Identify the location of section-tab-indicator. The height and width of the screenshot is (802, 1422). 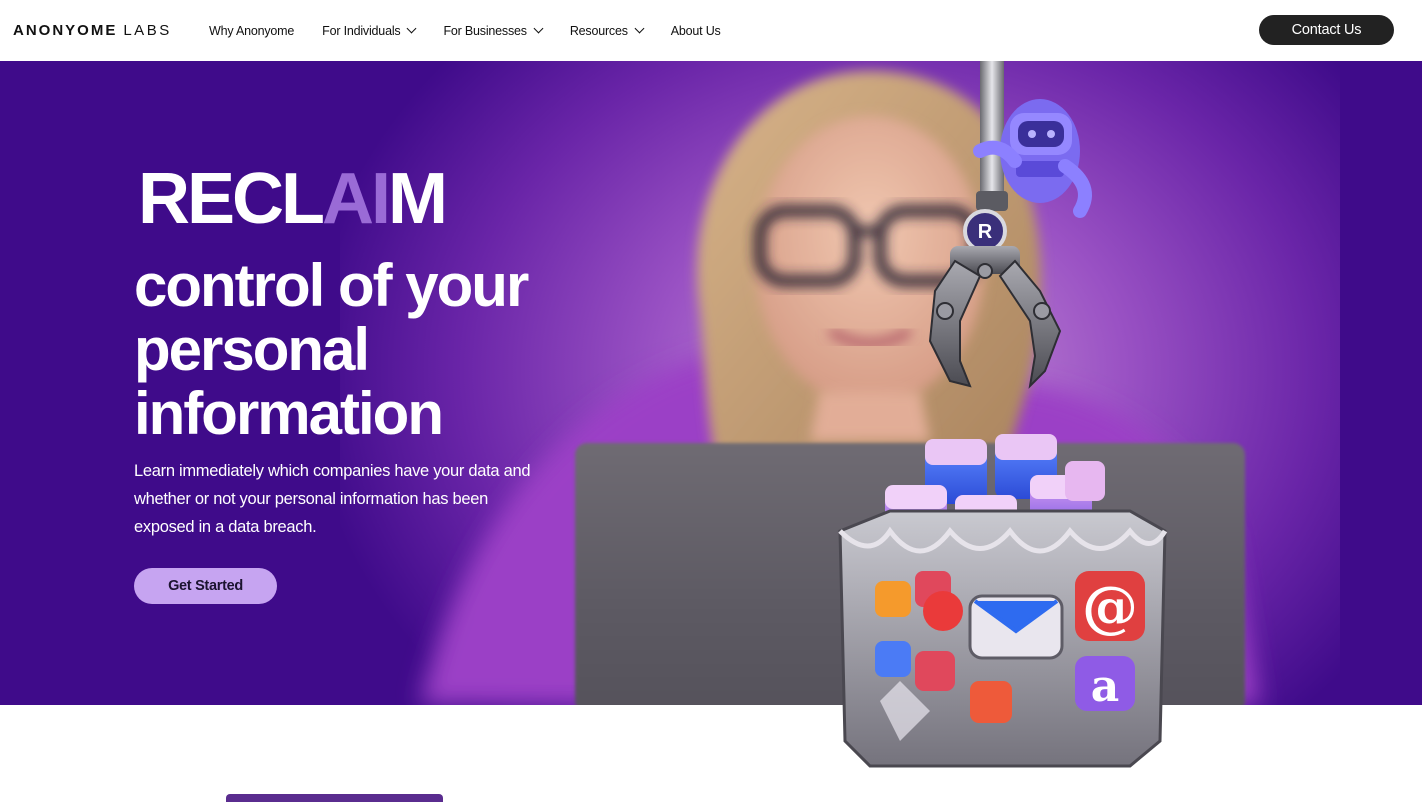
(334, 798).